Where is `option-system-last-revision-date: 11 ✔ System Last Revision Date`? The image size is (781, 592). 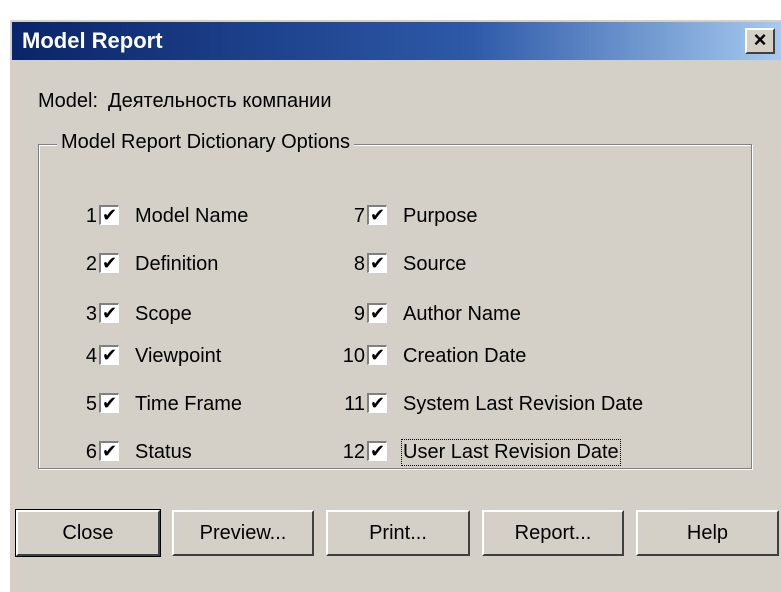
option-system-last-revision-date: 11 ✔ System Last Revision Date is located at coordinates (532, 404).